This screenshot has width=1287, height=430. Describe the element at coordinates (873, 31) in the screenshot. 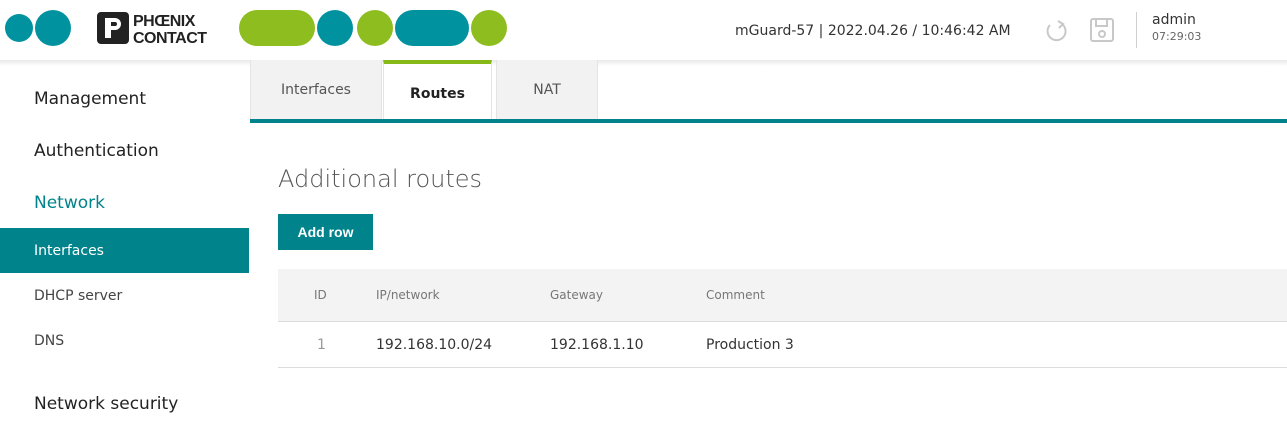

I see `device-info: mGuard-57 | 2022.04.26 / 10:46:42 AM` at that location.